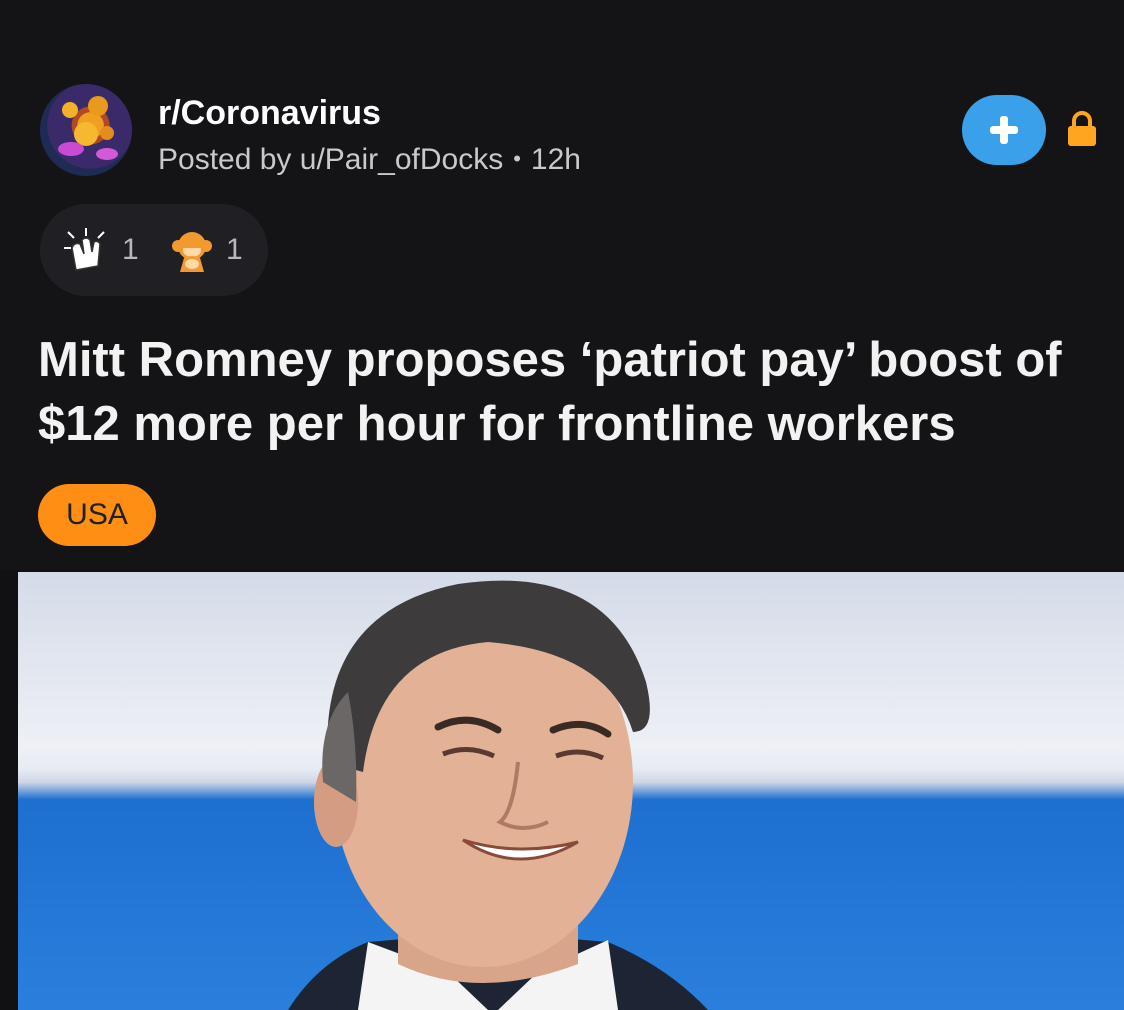 Image resolution: width=1124 pixels, height=1010 pixels. I want to click on join-button, so click(1004, 130).